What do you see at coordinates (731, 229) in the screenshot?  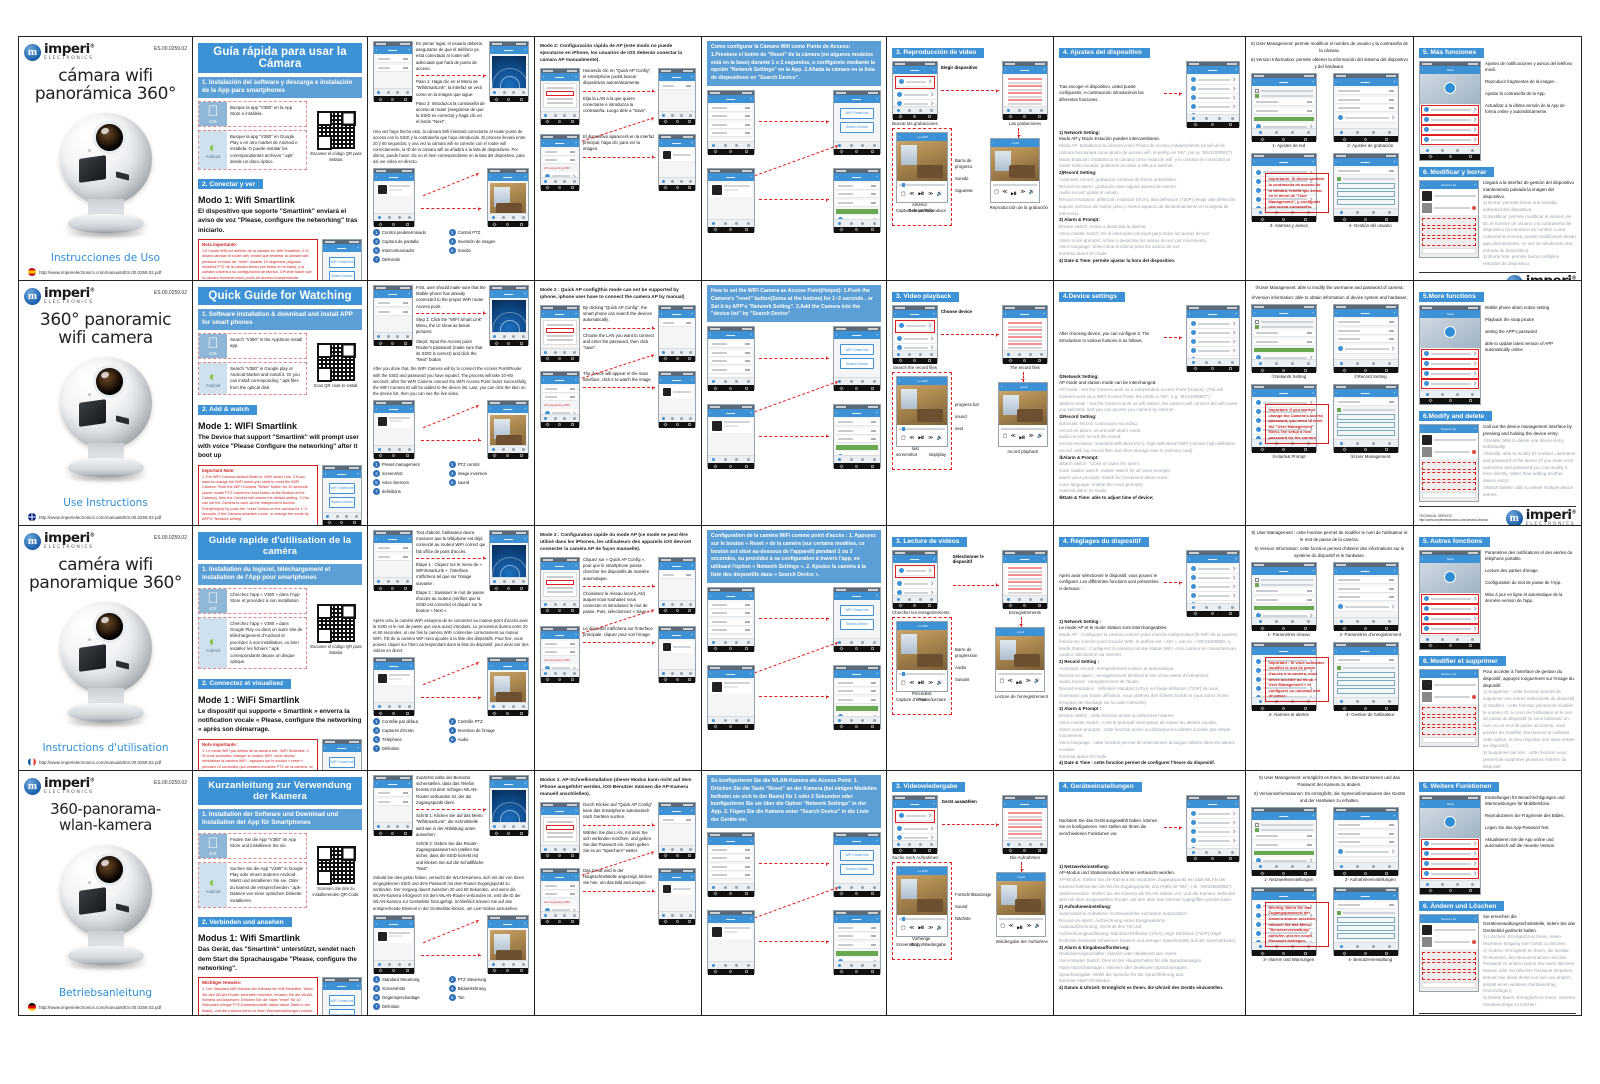 I see `phone-android-nav` at bounding box center [731, 229].